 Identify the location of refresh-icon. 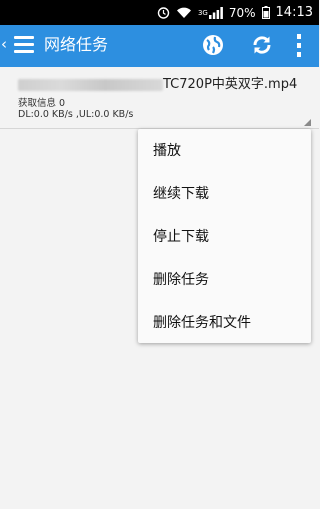
(262, 45).